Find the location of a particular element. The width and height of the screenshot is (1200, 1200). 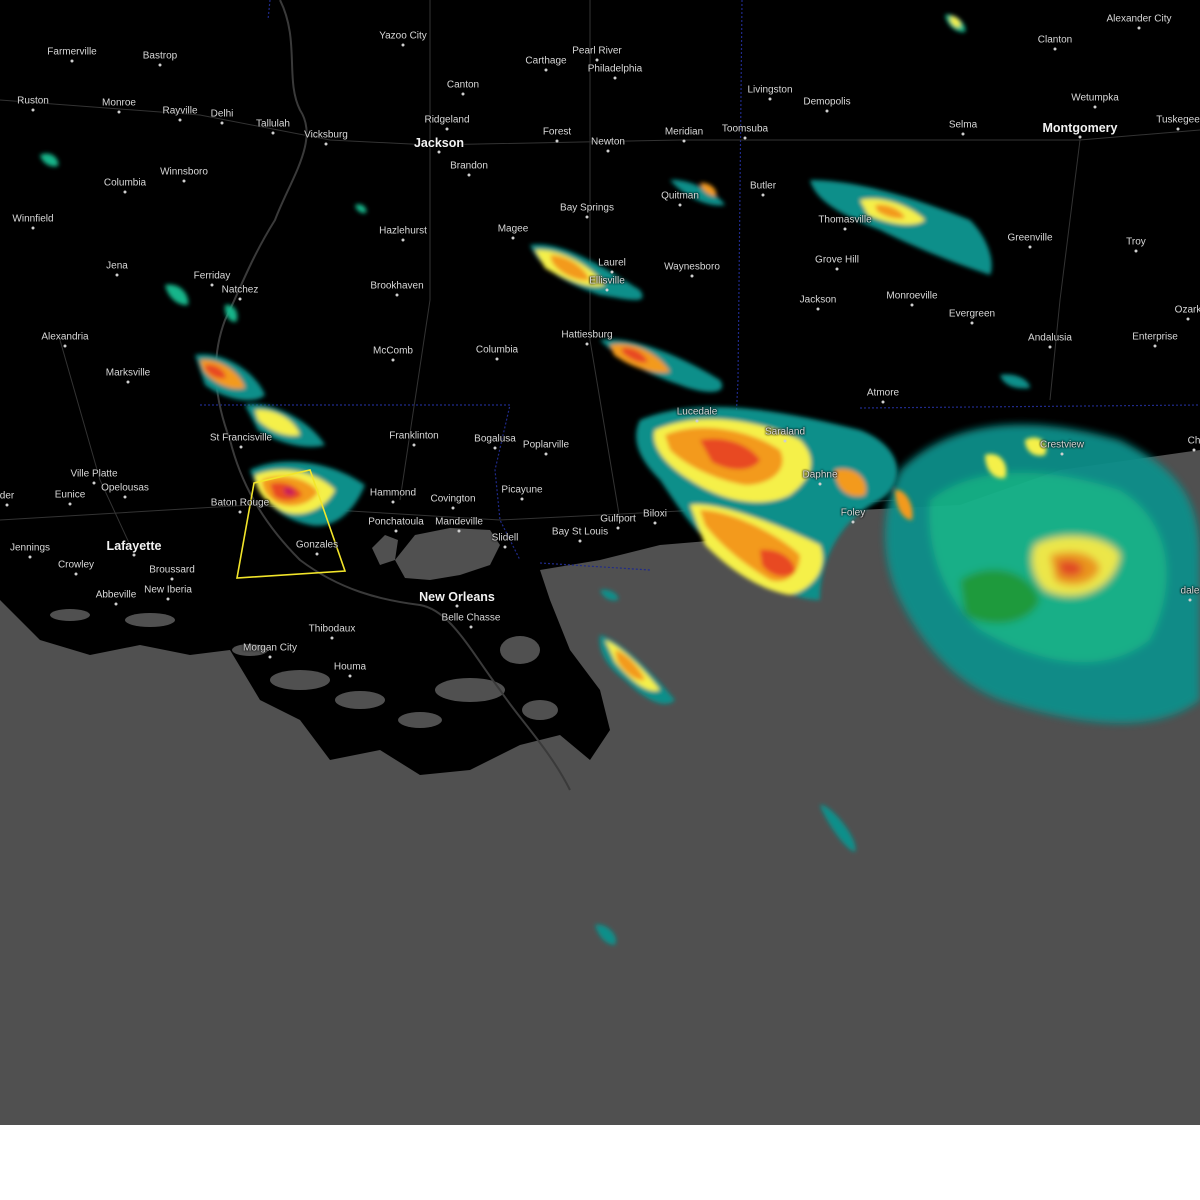

city-label-st-francisville: St Francisville is located at coordinates (241, 438).